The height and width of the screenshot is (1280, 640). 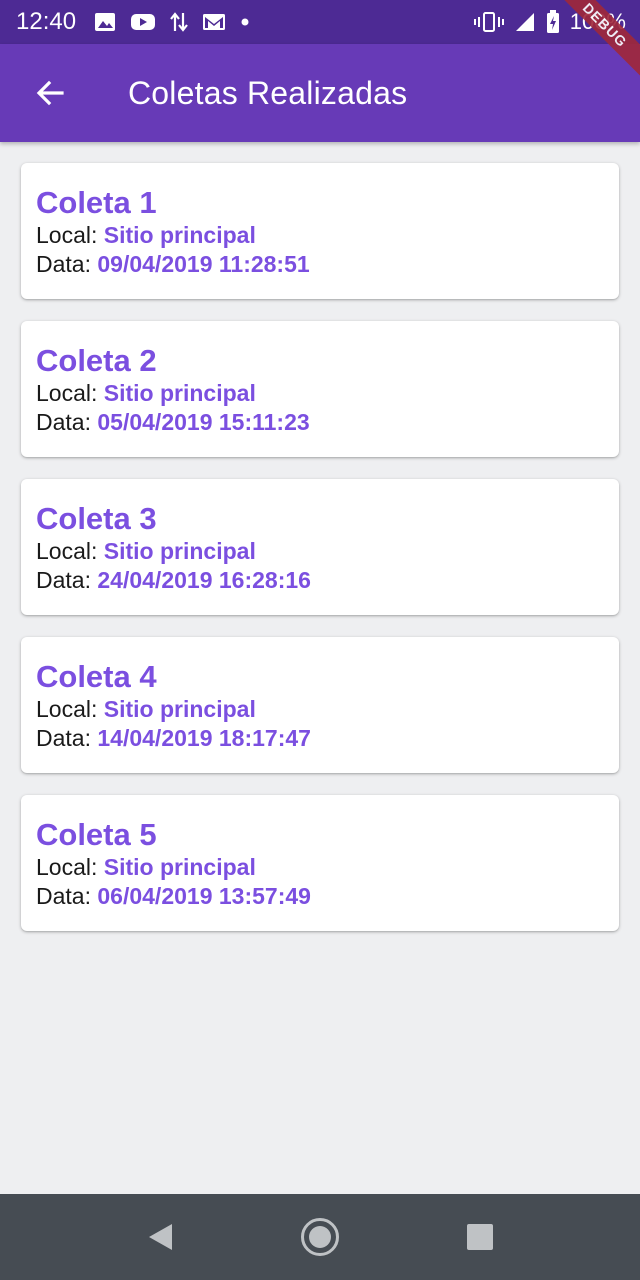 What do you see at coordinates (46, 21) in the screenshot?
I see `status-time: 12:40` at bounding box center [46, 21].